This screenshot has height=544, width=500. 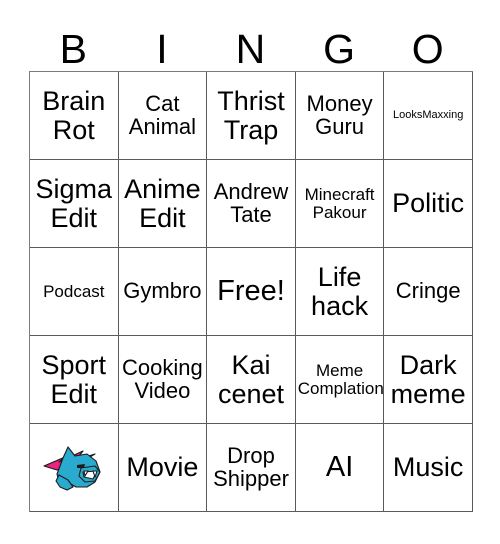 I want to click on bingo-cell-label: LooksMaxxing, so click(x=428, y=114).